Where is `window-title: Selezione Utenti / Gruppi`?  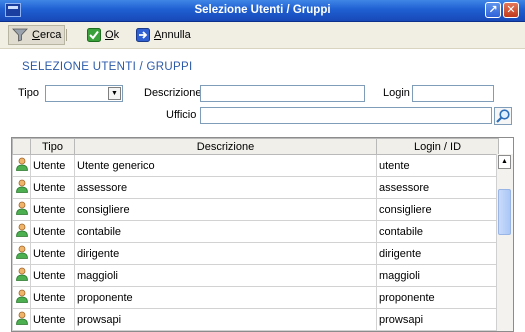 window-title: Selezione Utenti / Gruppi is located at coordinates (262, 10).